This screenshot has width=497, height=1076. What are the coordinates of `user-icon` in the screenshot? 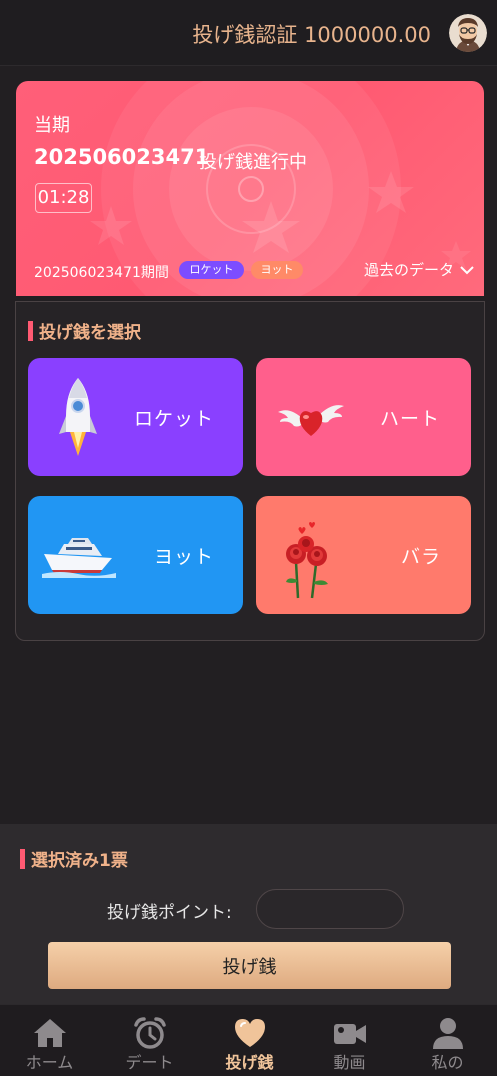 It's located at (448, 1033).